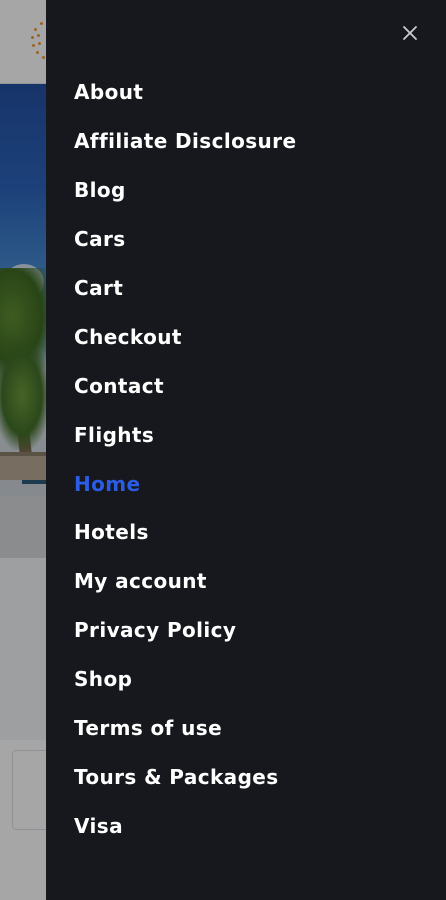 The image size is (446, 900). Describe the element at coordinates (128, 337) in the screenshot. I see `menu-link-checkout: Checkout` at that location.